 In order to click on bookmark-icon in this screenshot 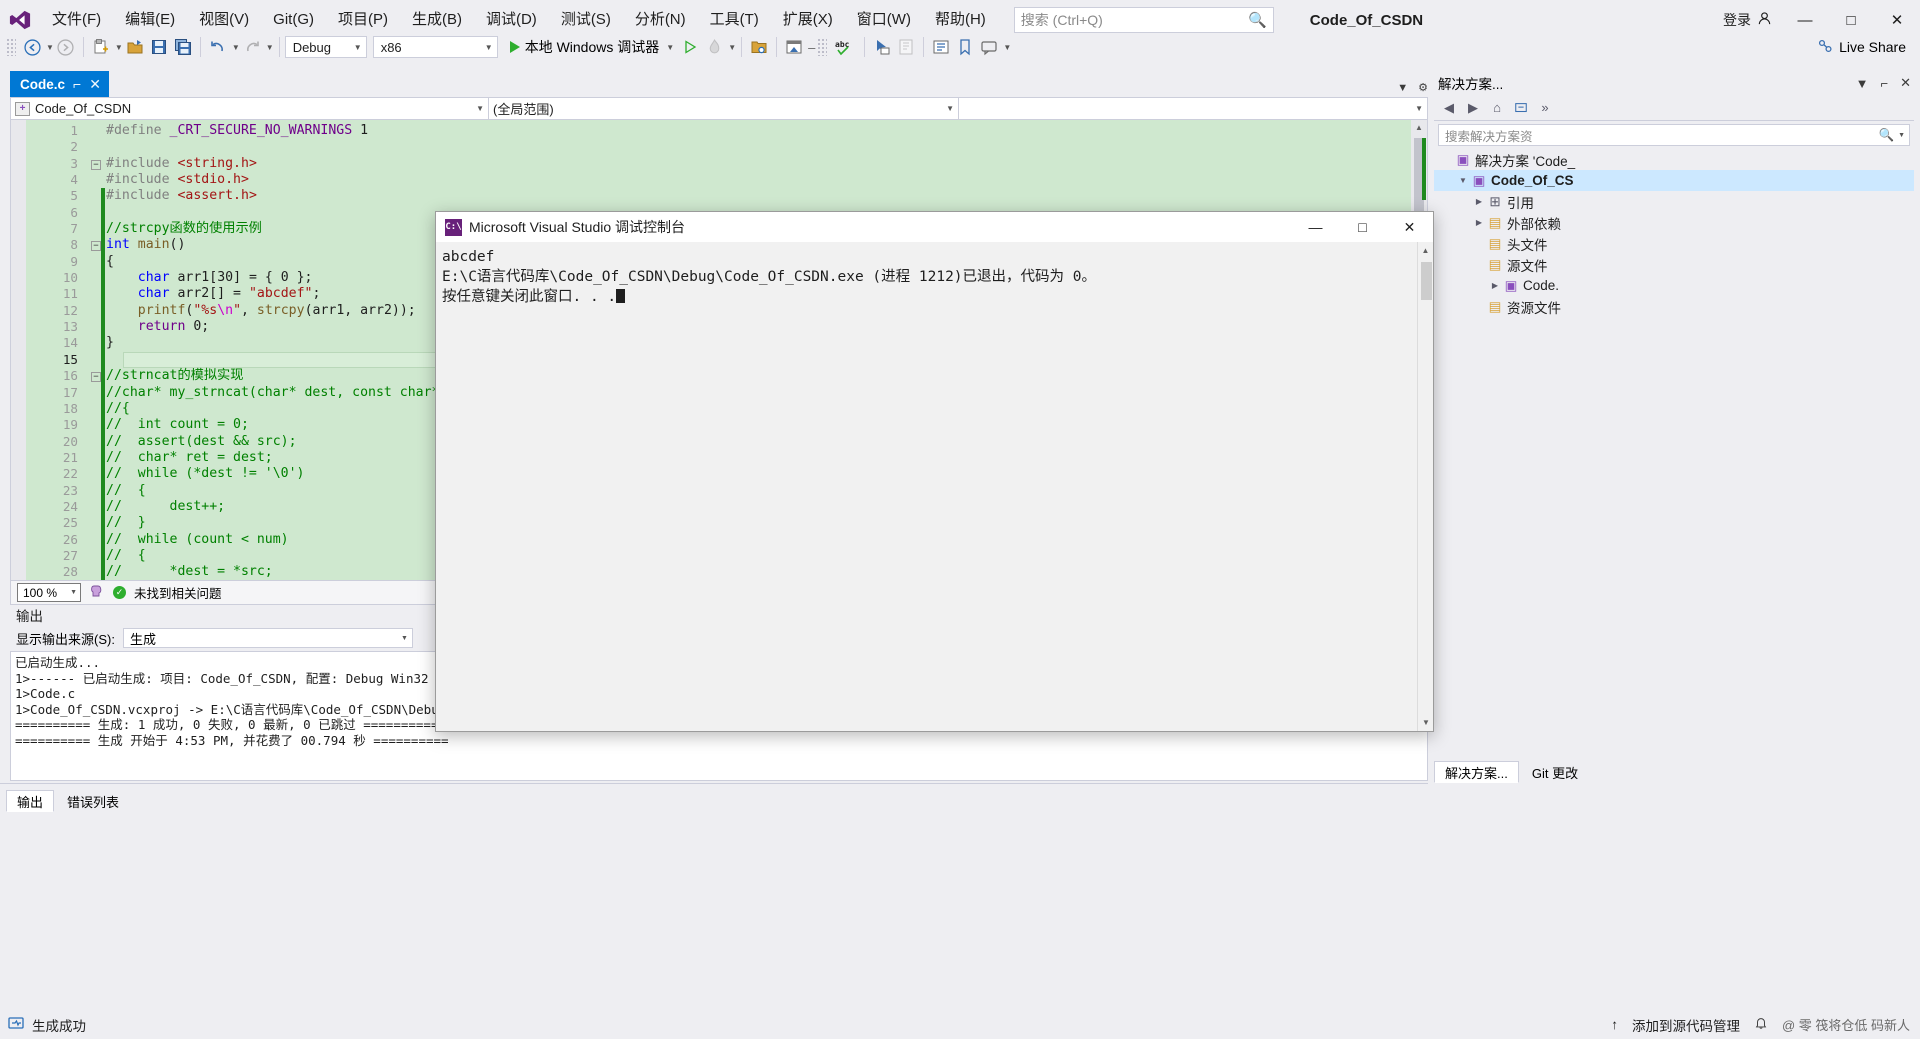, I will do `click(965, 47)`.